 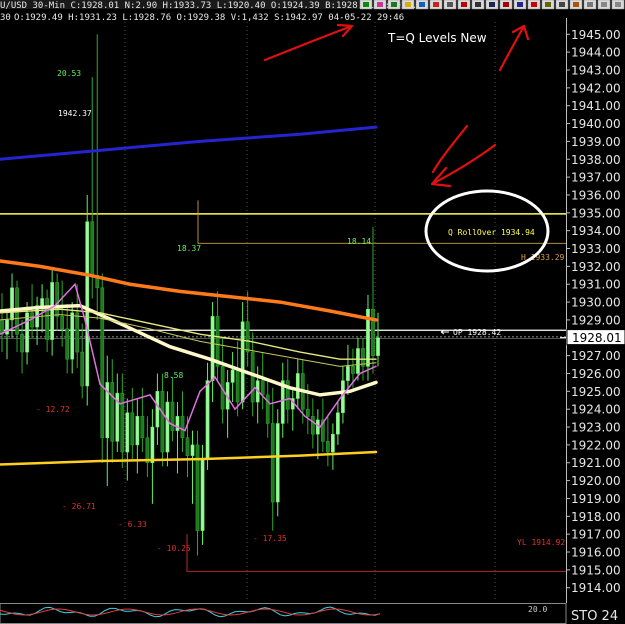 What do you see at coordinates (491, 232) in the screenshot?
I see `q-rollover-label: Q RollOver 1934.94` at bounding box center [491, 232].